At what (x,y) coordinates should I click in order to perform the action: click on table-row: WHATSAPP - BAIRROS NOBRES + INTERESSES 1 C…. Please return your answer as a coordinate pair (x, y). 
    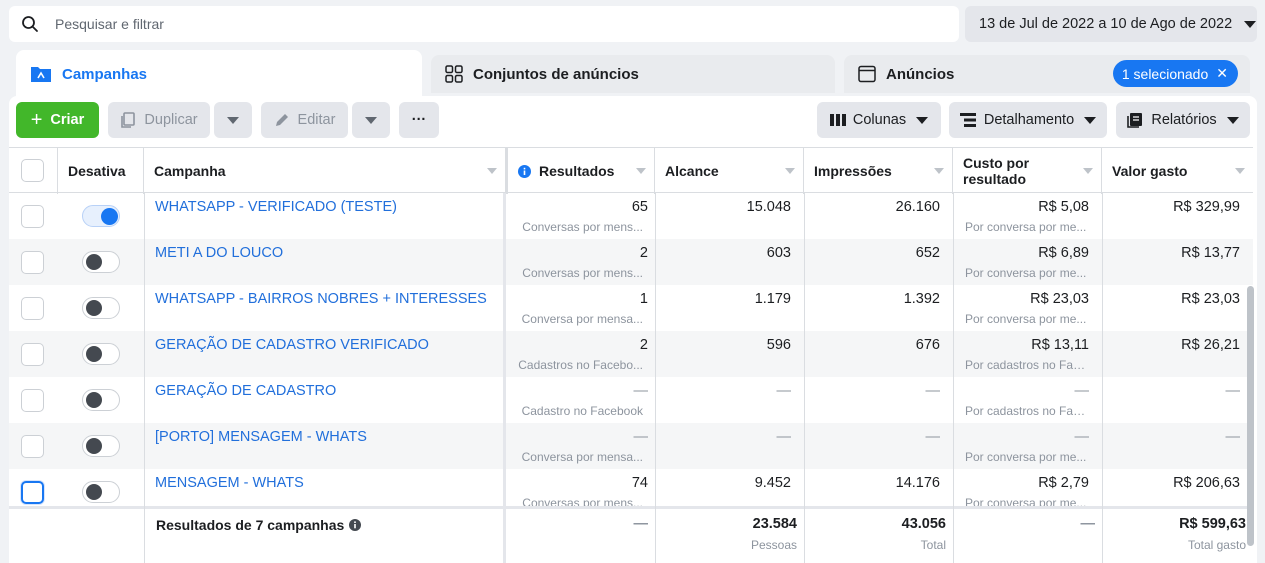
    Looking at the image, I should click on (631, 308).